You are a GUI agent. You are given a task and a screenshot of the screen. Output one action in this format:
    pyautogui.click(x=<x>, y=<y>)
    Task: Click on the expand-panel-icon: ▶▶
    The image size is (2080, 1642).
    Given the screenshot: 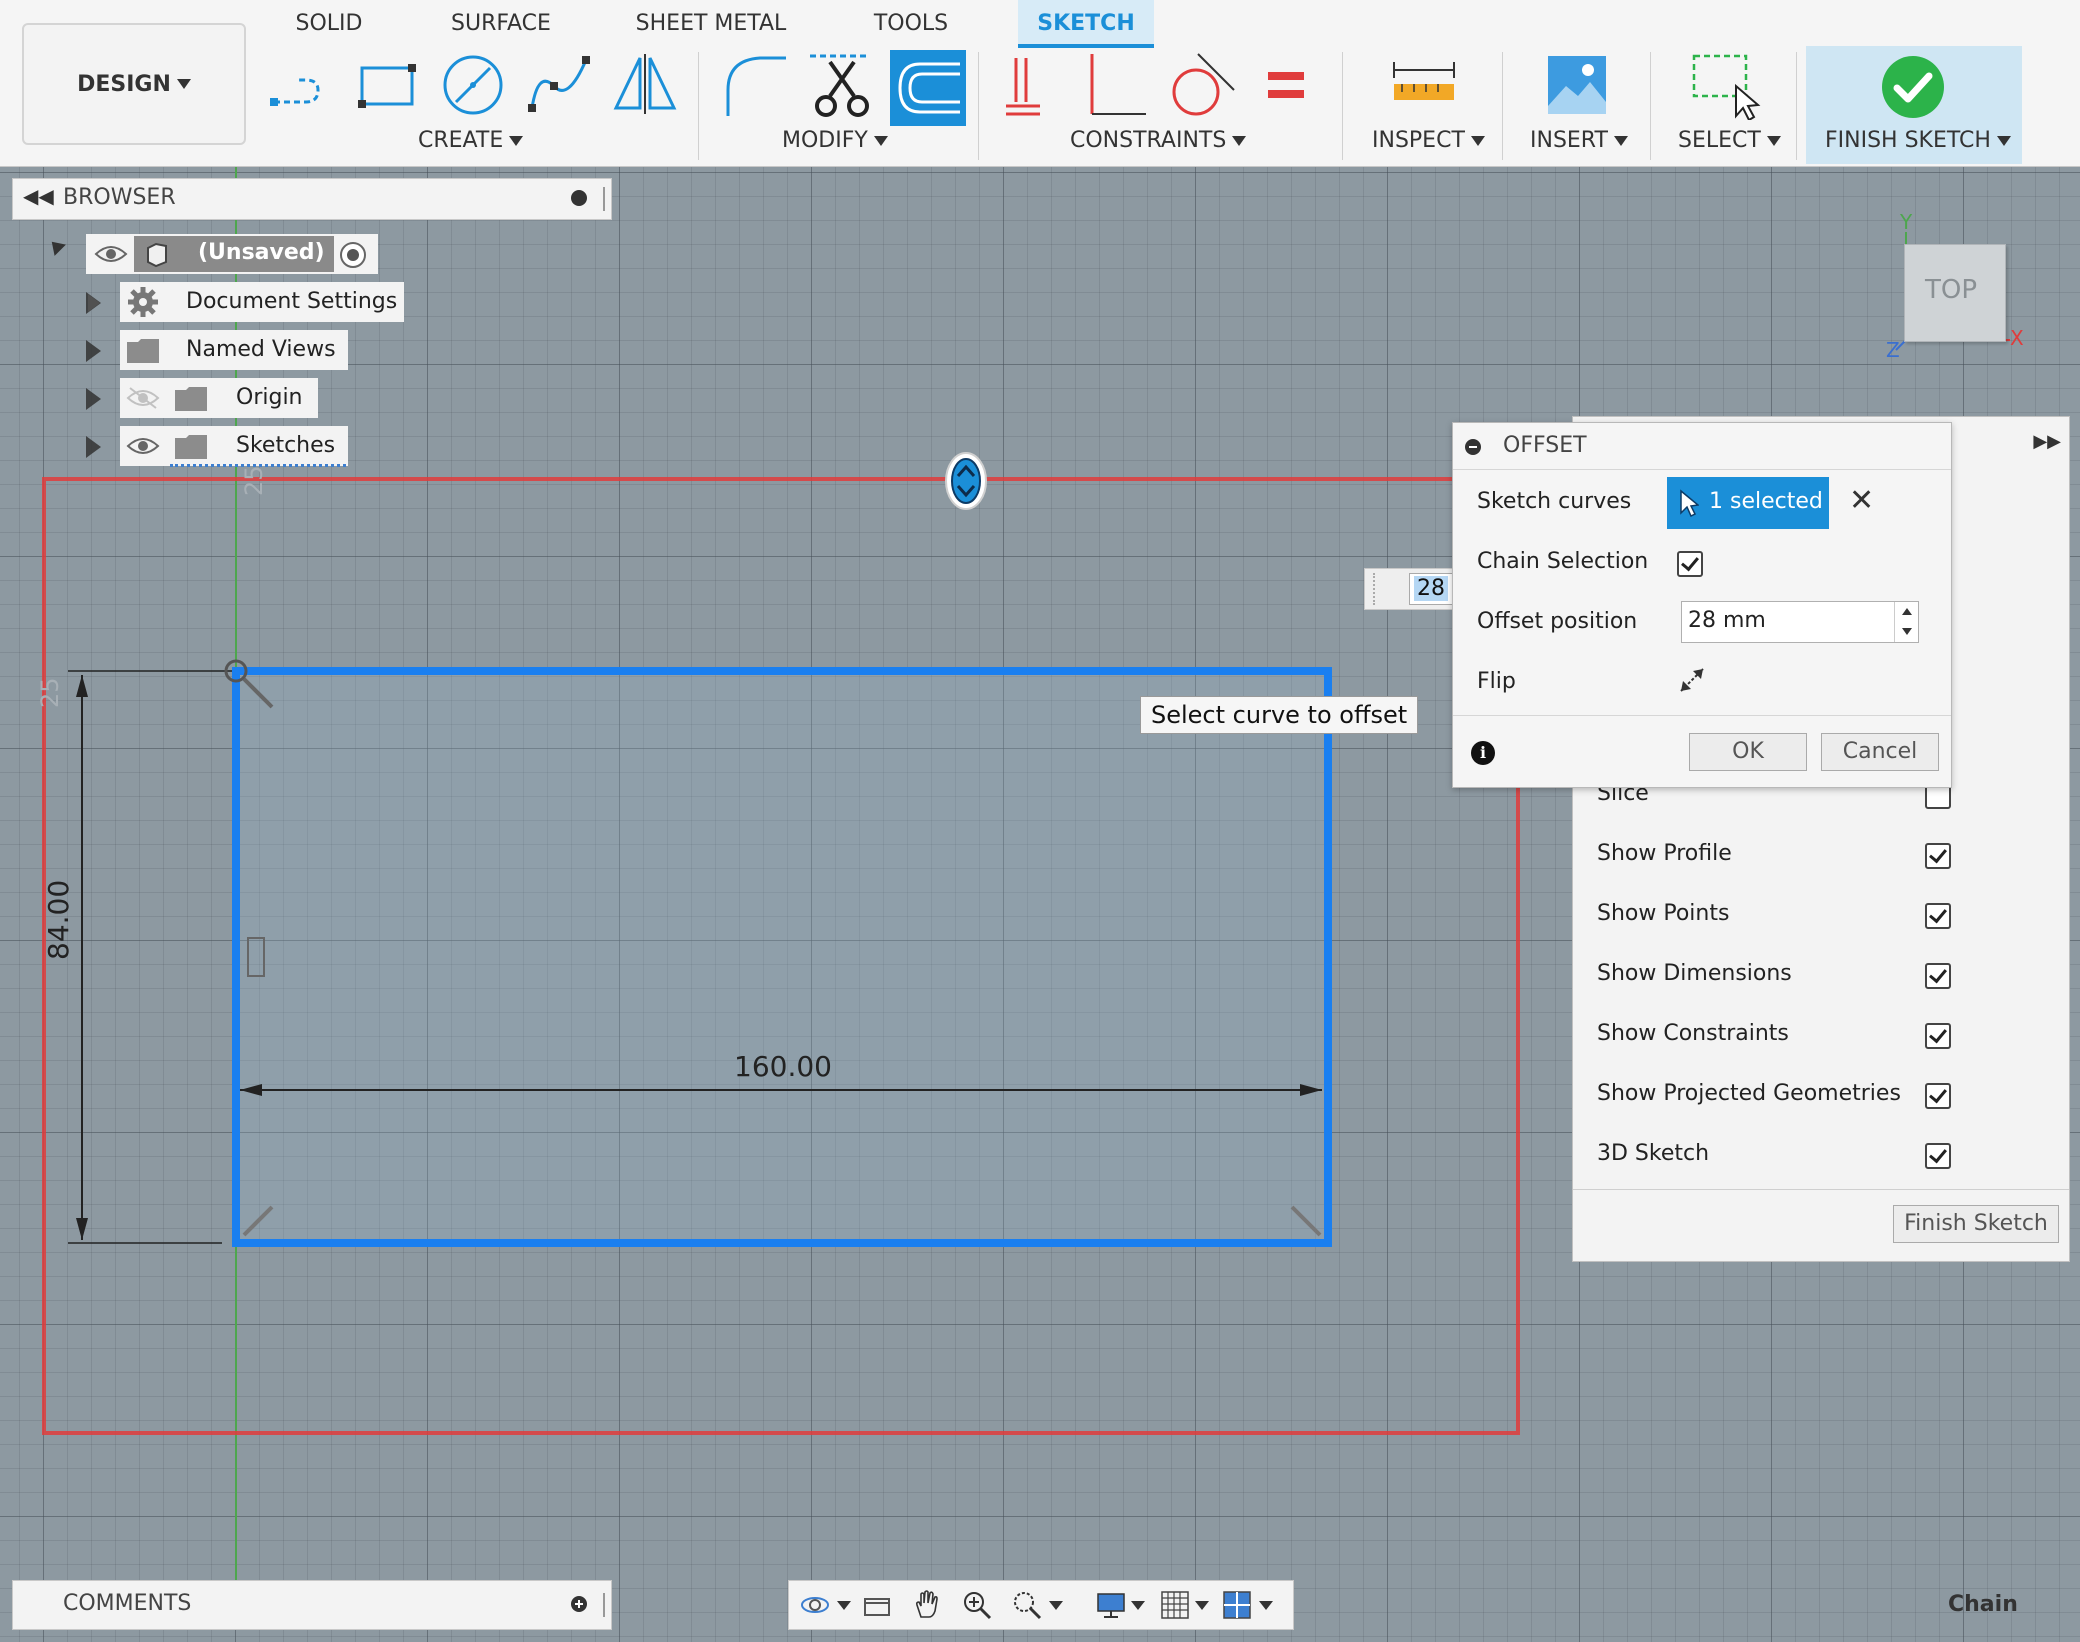 What is the action you would take?
    pyautogui.click(x=2047, y=441)
    